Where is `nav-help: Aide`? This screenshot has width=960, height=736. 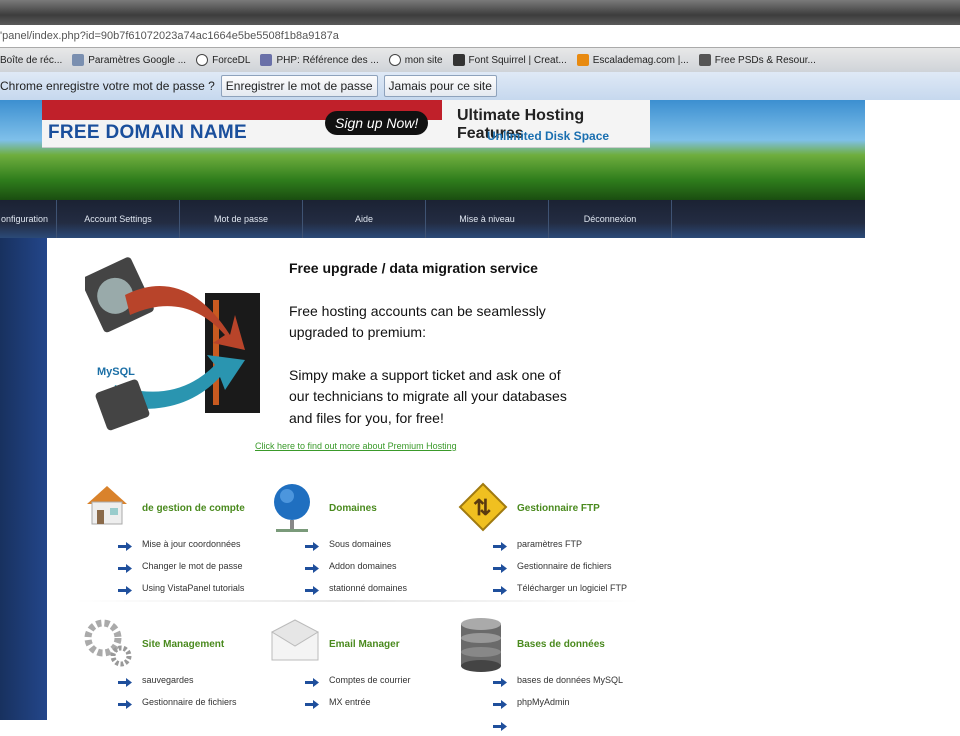 nav-help: Aide is located at coordinates (364, 219).